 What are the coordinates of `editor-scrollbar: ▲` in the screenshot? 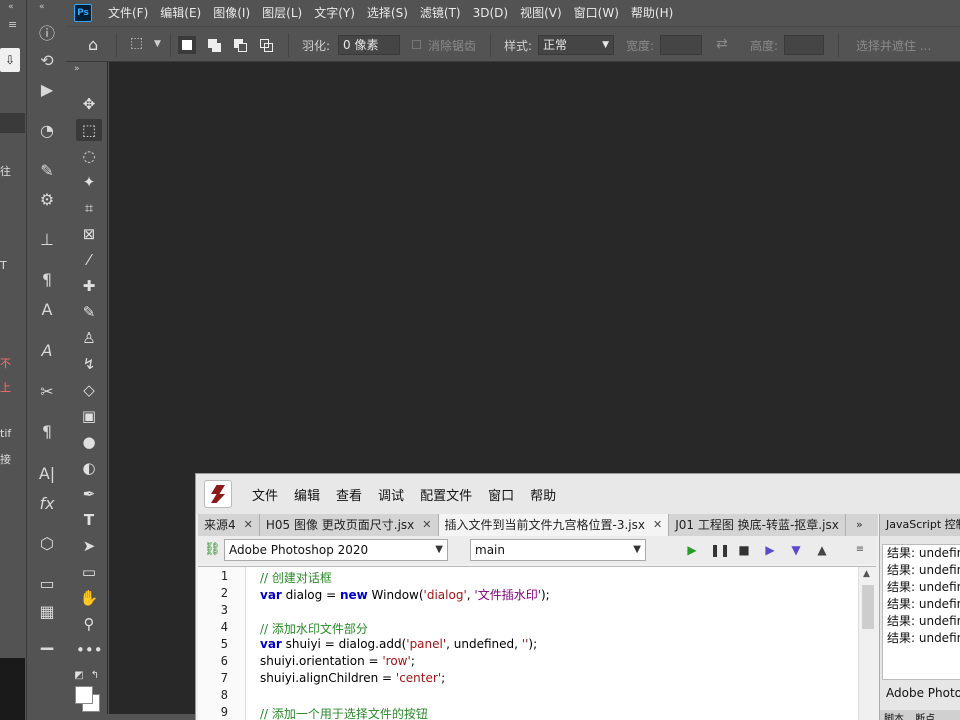 It's located at (867, 643).